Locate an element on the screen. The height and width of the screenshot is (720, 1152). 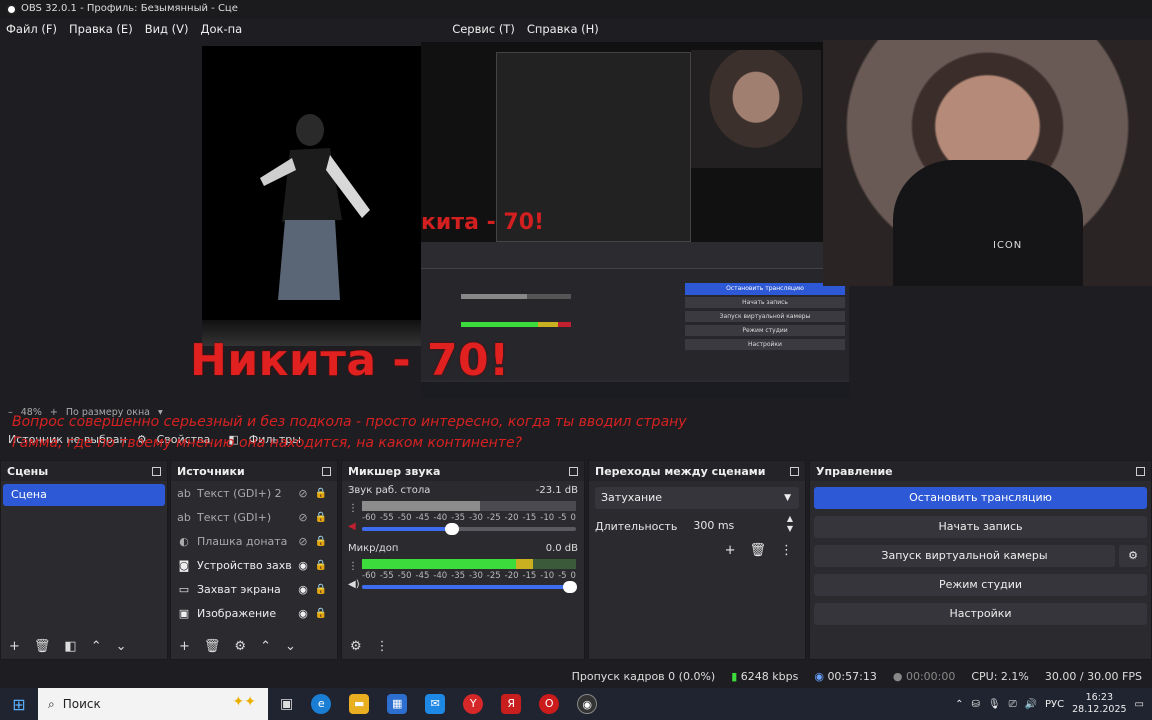
spinner-icon: ▲ ▼ is located at coordinates (790, 524).